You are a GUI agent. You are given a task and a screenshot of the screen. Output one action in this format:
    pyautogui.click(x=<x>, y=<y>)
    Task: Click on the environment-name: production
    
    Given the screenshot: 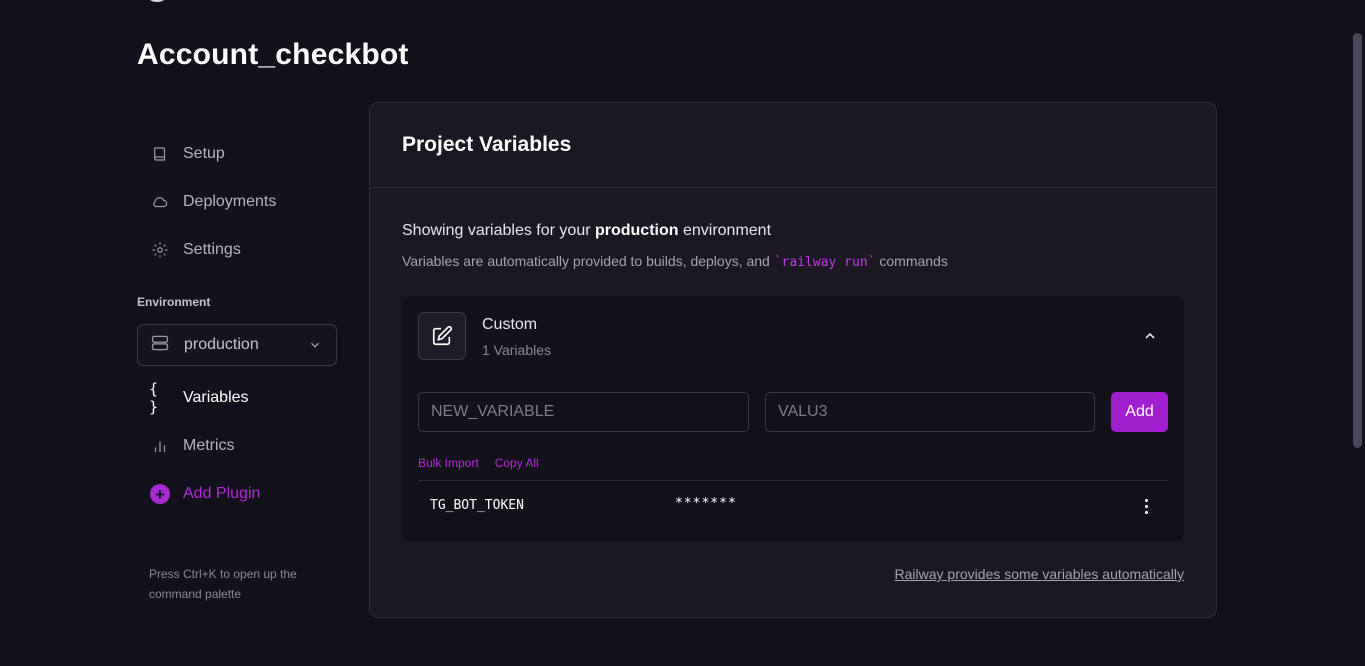 What is the action you would take?
    pyautogui.click(x=636, y=230)
    